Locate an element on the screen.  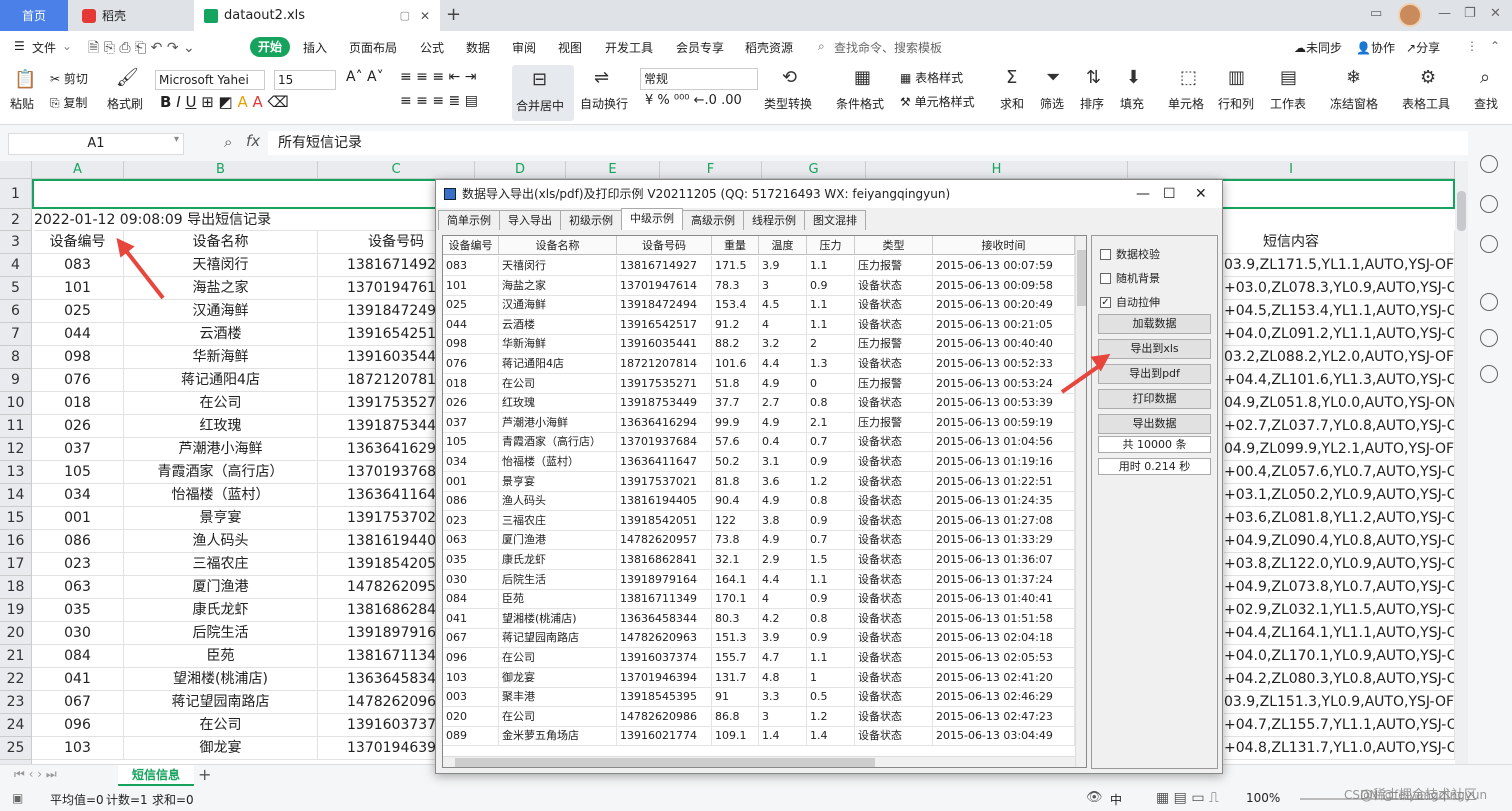
menu-dev-tools: 开发工具 is located at coordinates (629, 47).